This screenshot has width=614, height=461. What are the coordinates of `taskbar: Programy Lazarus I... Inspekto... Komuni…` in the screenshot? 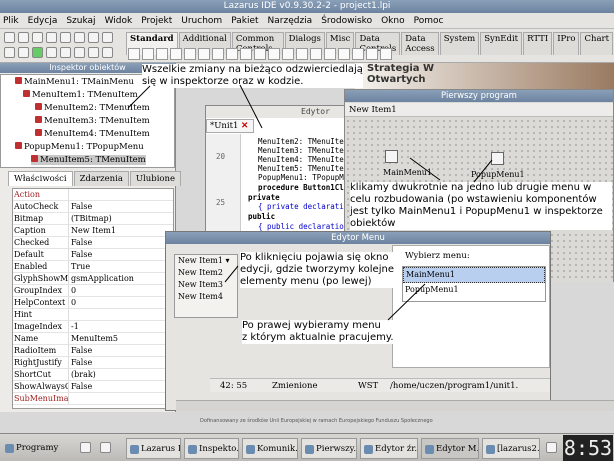 It's located at (307, 447).